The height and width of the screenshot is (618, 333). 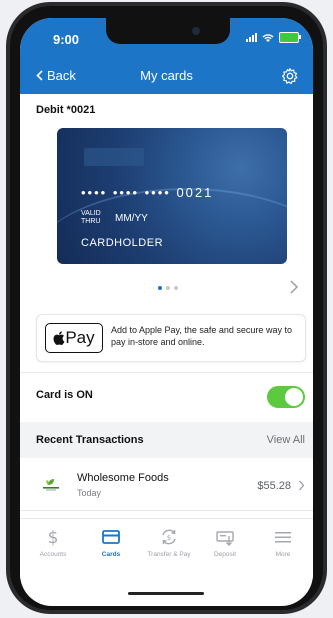 I want to click on page-indicator, so click(x=168, y=288).